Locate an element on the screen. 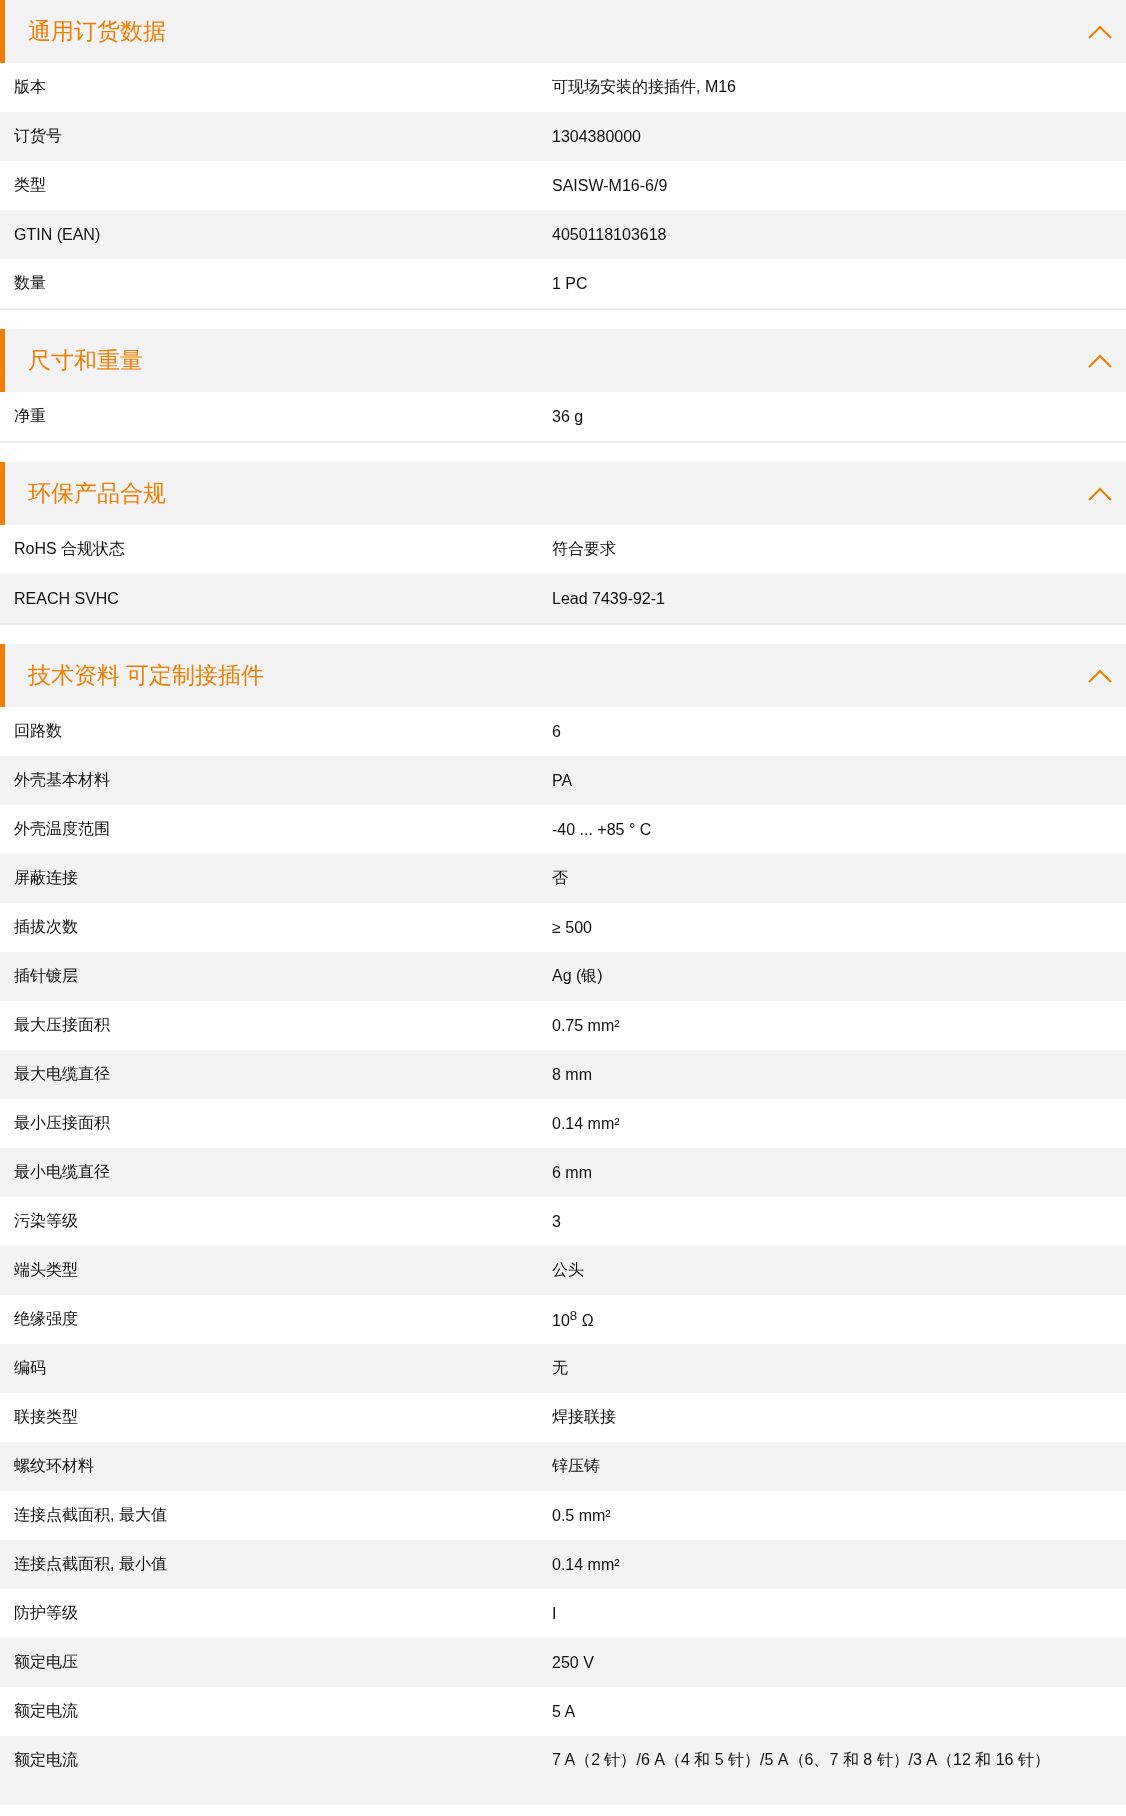 Image resolution: width=1126 pixels, height=1816 pixels. spec-value: 可现场安装的接插件, M16 is located at coordinates (644, 87).